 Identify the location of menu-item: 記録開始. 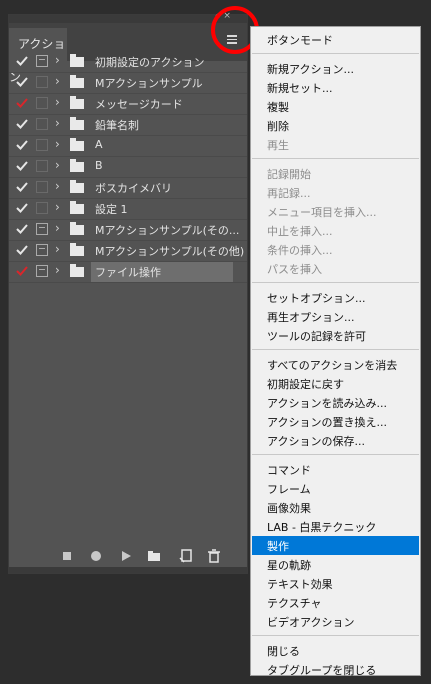
(289, 174).